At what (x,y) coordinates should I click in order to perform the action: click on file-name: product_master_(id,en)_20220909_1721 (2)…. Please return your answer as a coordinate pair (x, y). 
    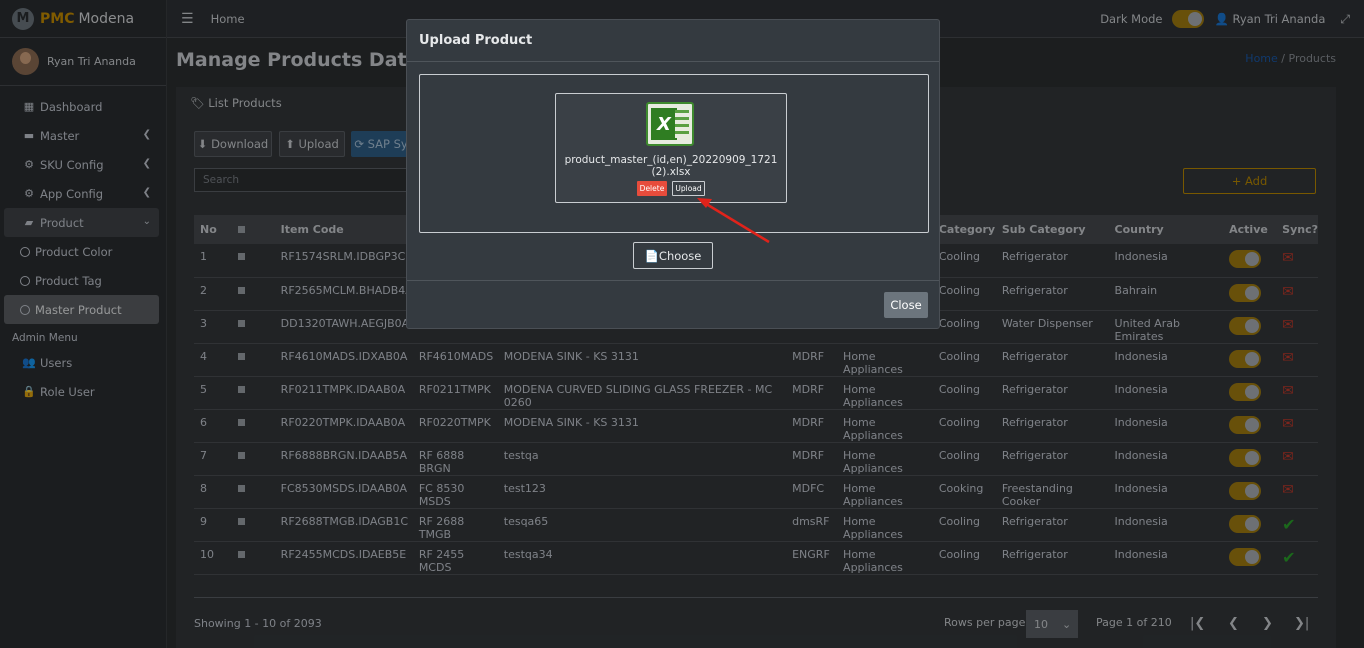
    Looking at the image, I should click on (671, 166).